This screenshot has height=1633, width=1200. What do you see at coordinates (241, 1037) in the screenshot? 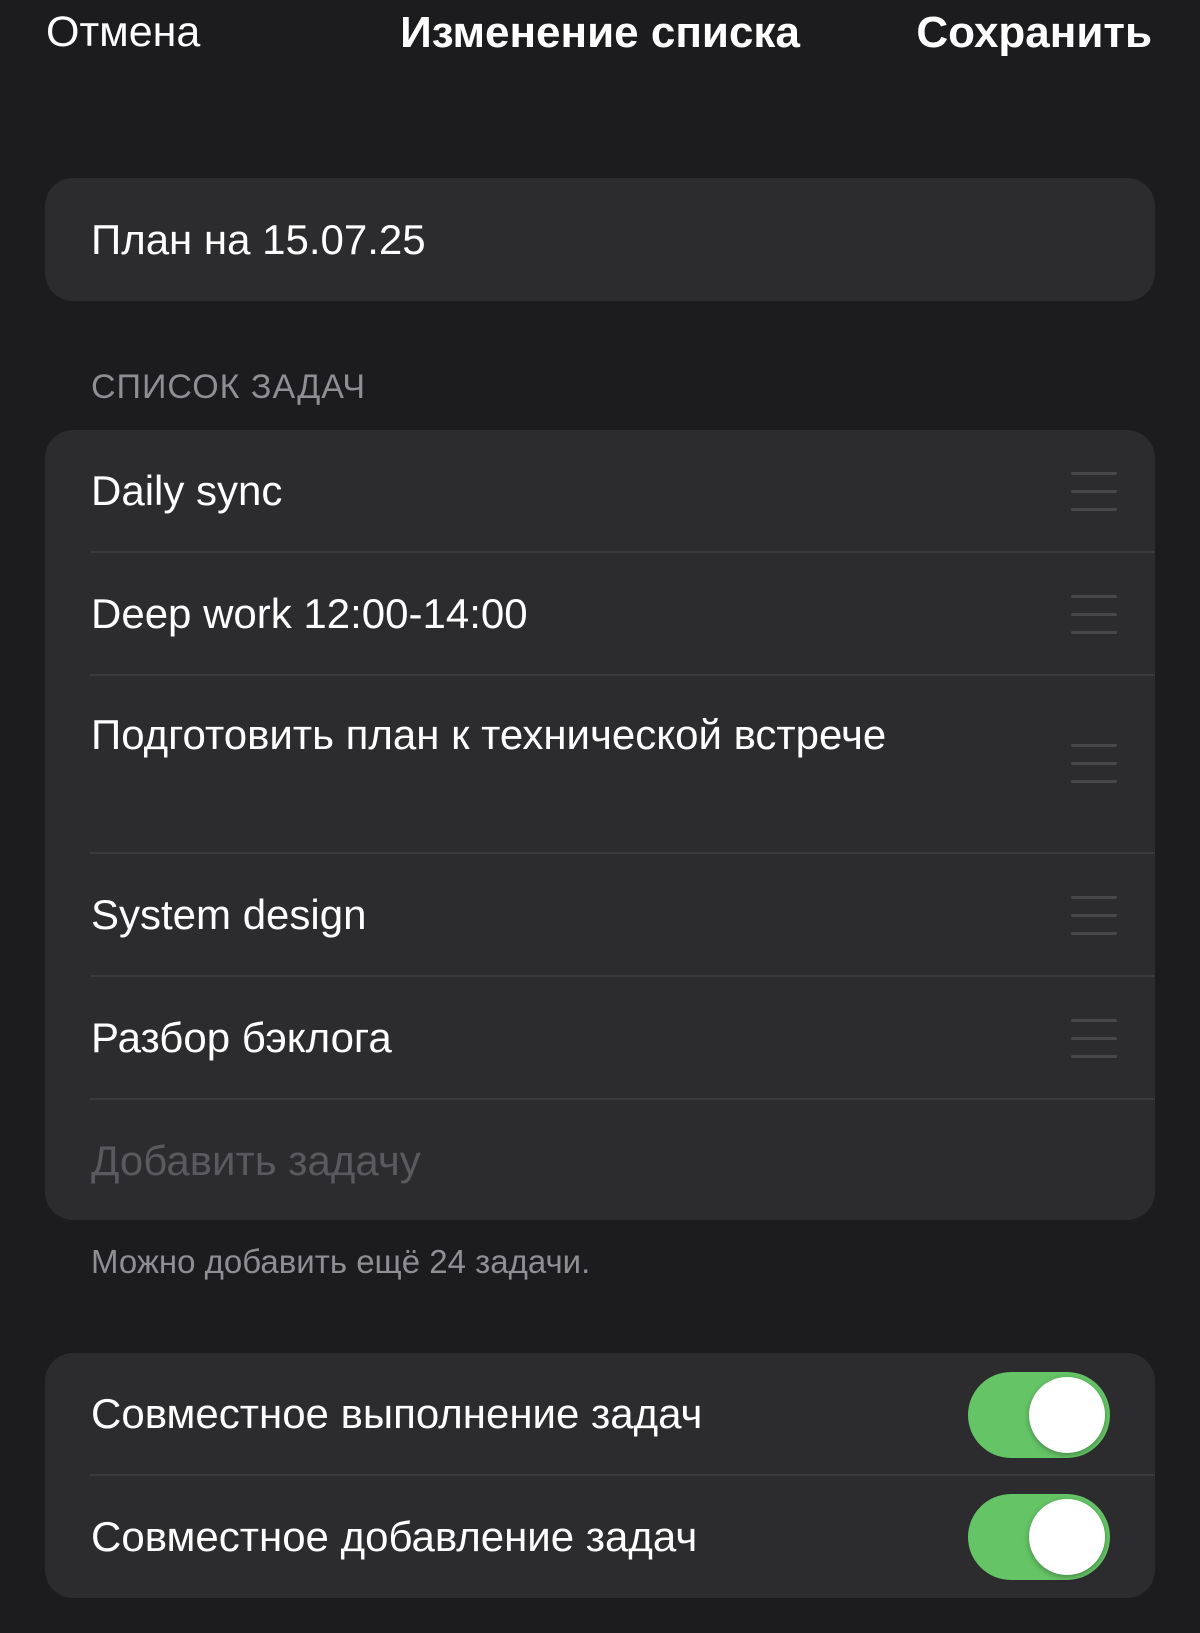
I see `task-label: Разбор бэклога` at bounding box center [241, 1037].